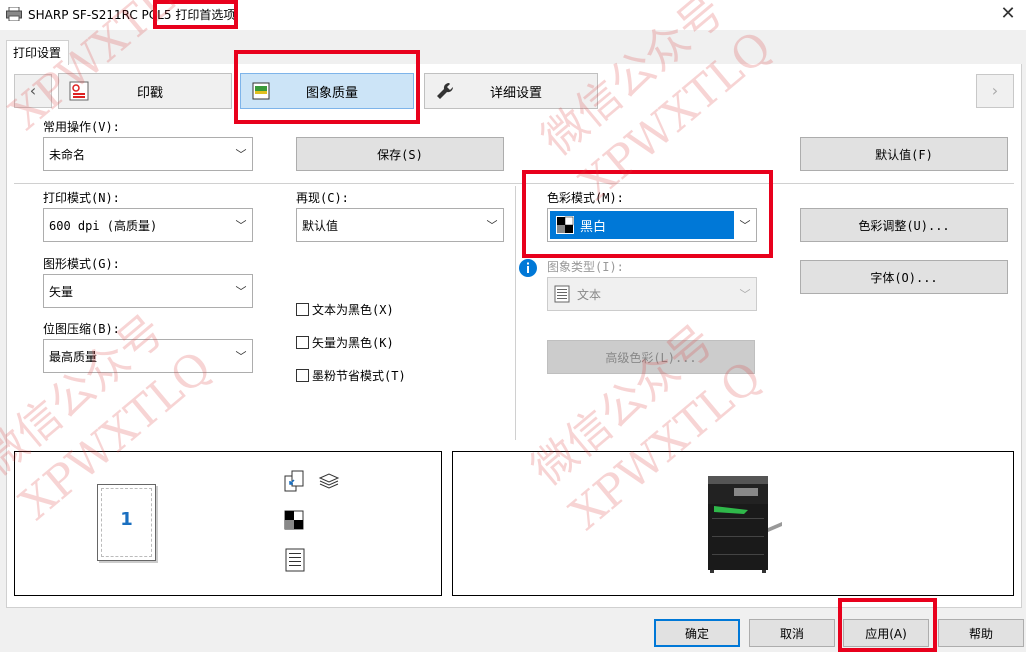 This screenshot has width=1026, height=652. What do you see at coordinates (359, 376) in the screenshot?
I see `checkbox-toner-save-label: 墨粉节省模式(T)` at bounding box center [359, 376].